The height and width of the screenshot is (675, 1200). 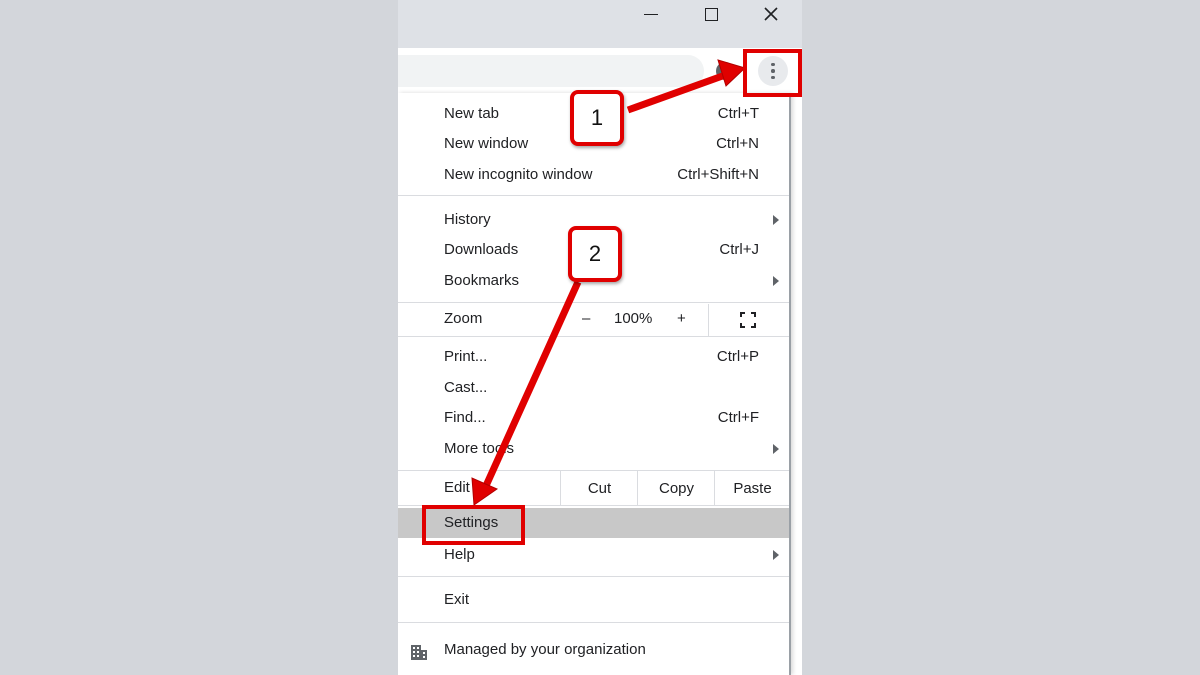 I want to click on menu-edit-row: Edit Cut Copy Paste, so click(x=593, y=488).